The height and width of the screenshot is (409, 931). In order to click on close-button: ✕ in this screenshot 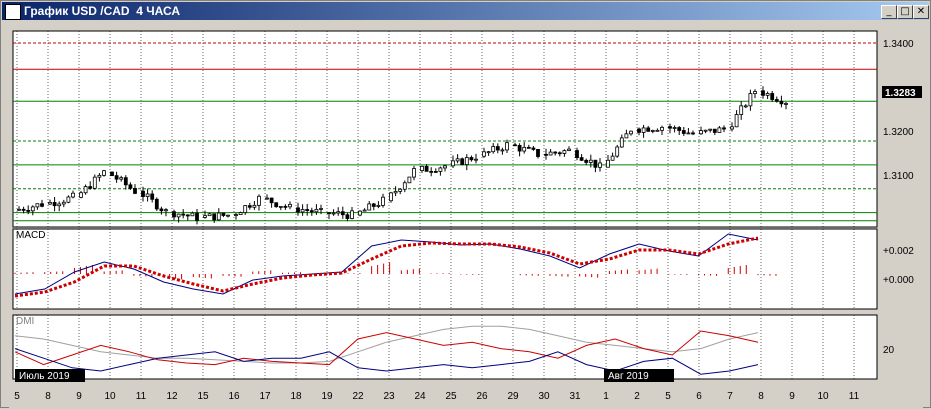, I will do `click(921, 12)`.